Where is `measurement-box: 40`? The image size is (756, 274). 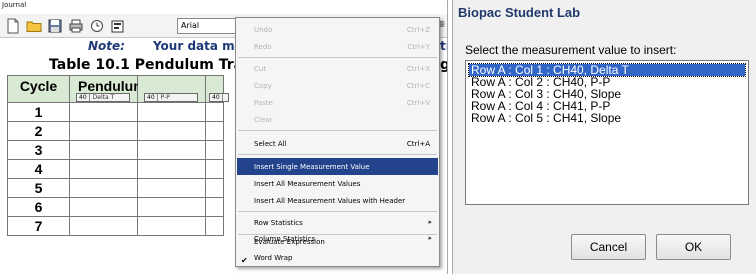
measurement-box: 40 is located at coordinates (219, 97).